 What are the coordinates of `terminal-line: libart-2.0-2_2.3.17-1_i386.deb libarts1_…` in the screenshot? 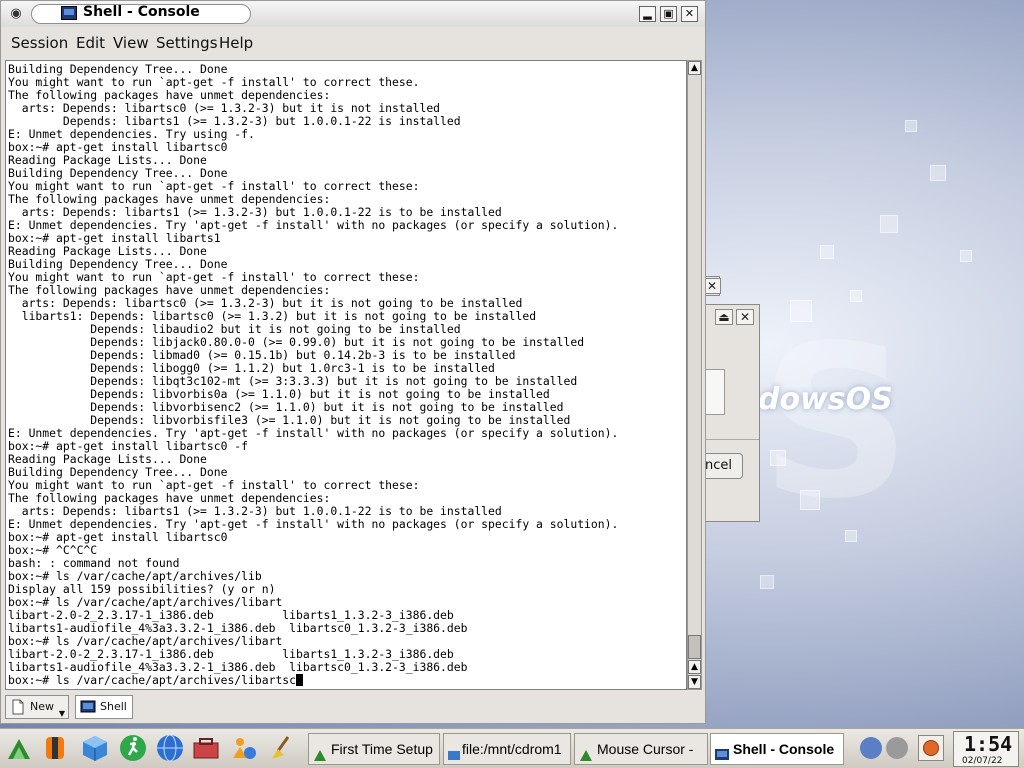 It's located at (231, 615).